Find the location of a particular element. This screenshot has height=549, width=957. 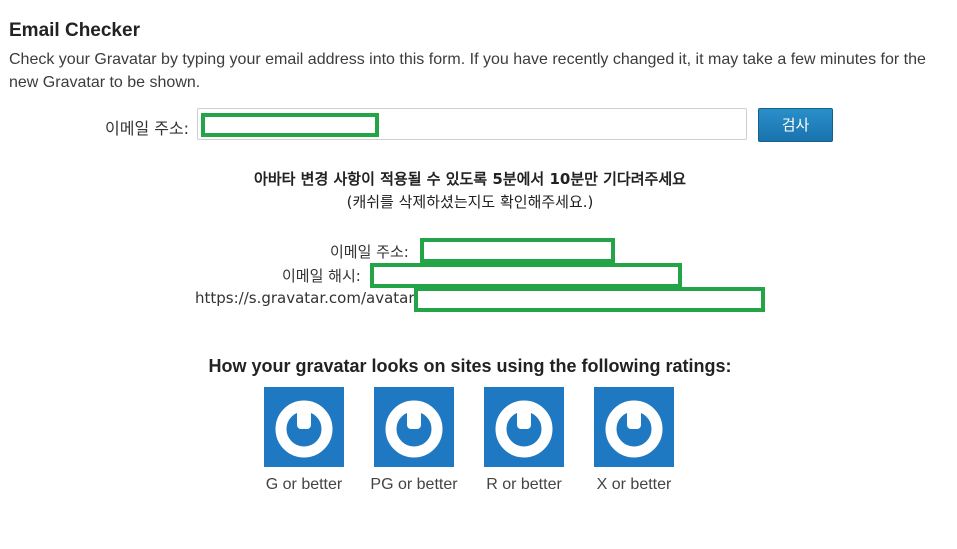

rating-label-pg: PG or better is located at coordinates (414, 484).